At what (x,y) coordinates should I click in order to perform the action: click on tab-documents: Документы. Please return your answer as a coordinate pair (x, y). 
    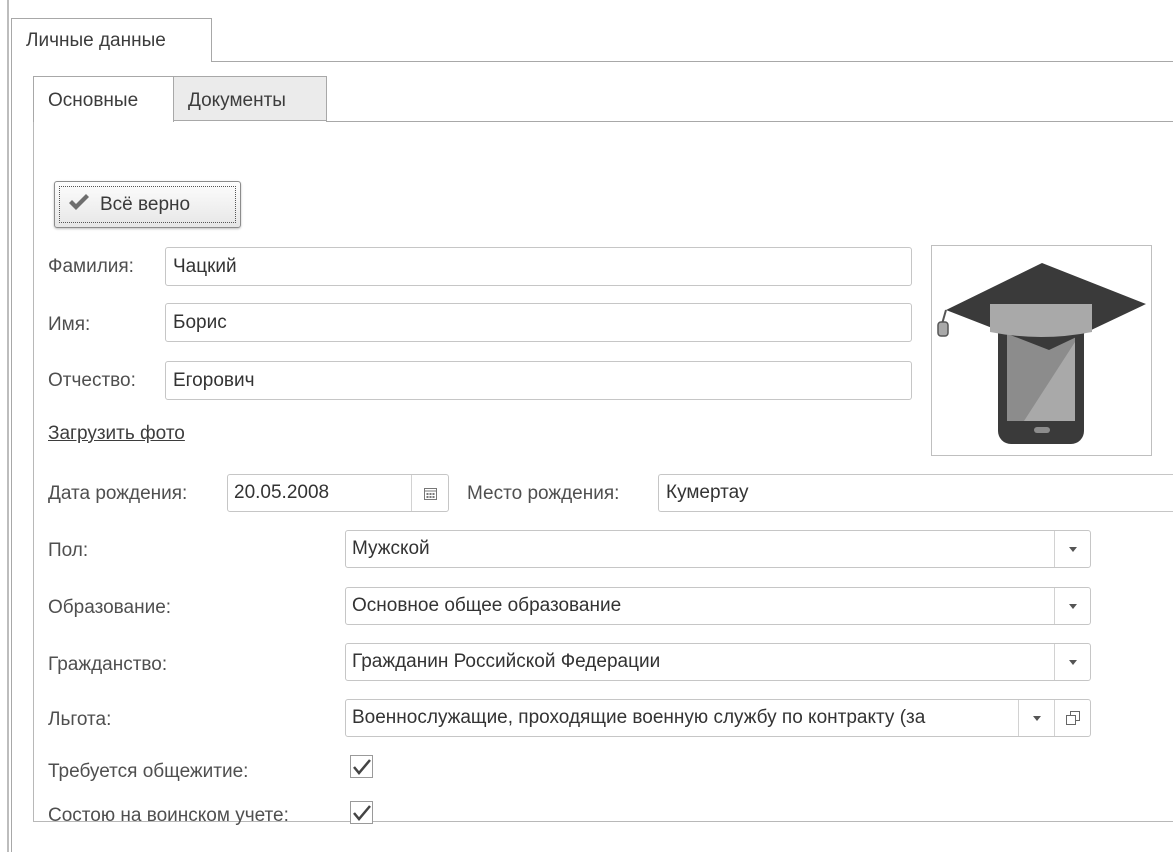
    Looking at the image, I should click on (250, 98).